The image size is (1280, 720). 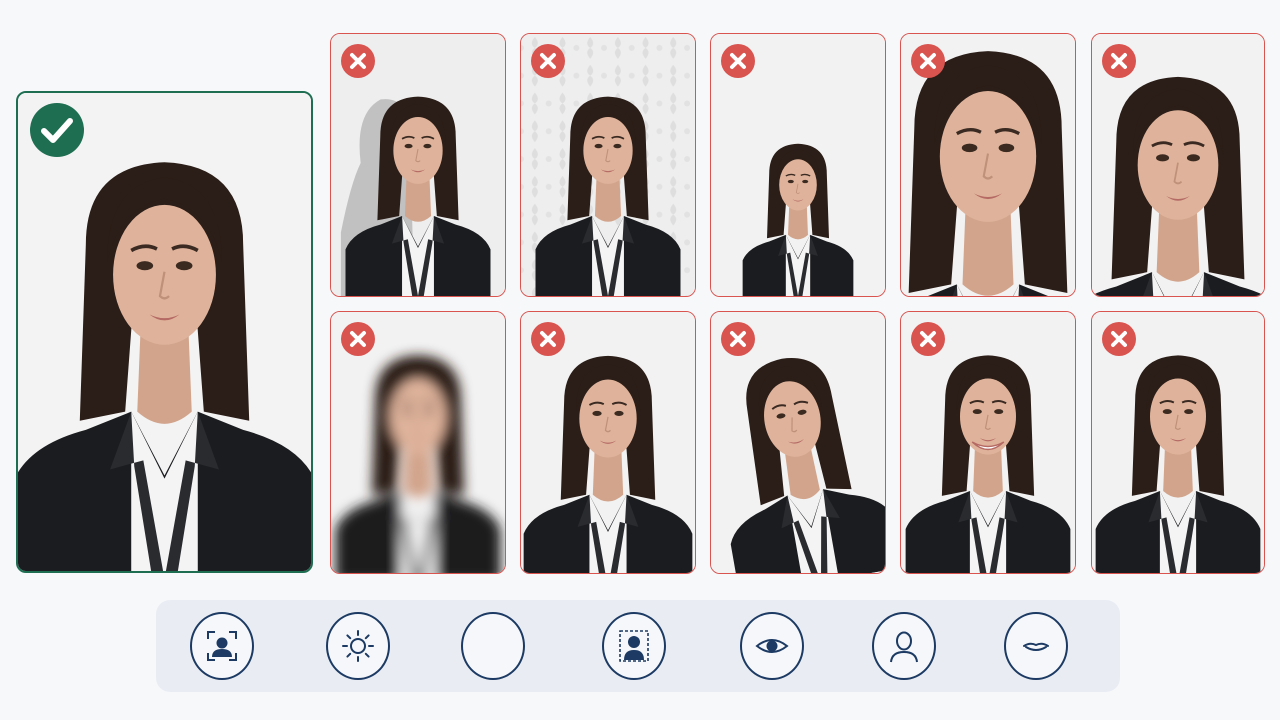 What do you see at coordinates (798, 442) in the screenshot?
I see `rejected-photo-head-tilted` at bounding box center [798, 442].